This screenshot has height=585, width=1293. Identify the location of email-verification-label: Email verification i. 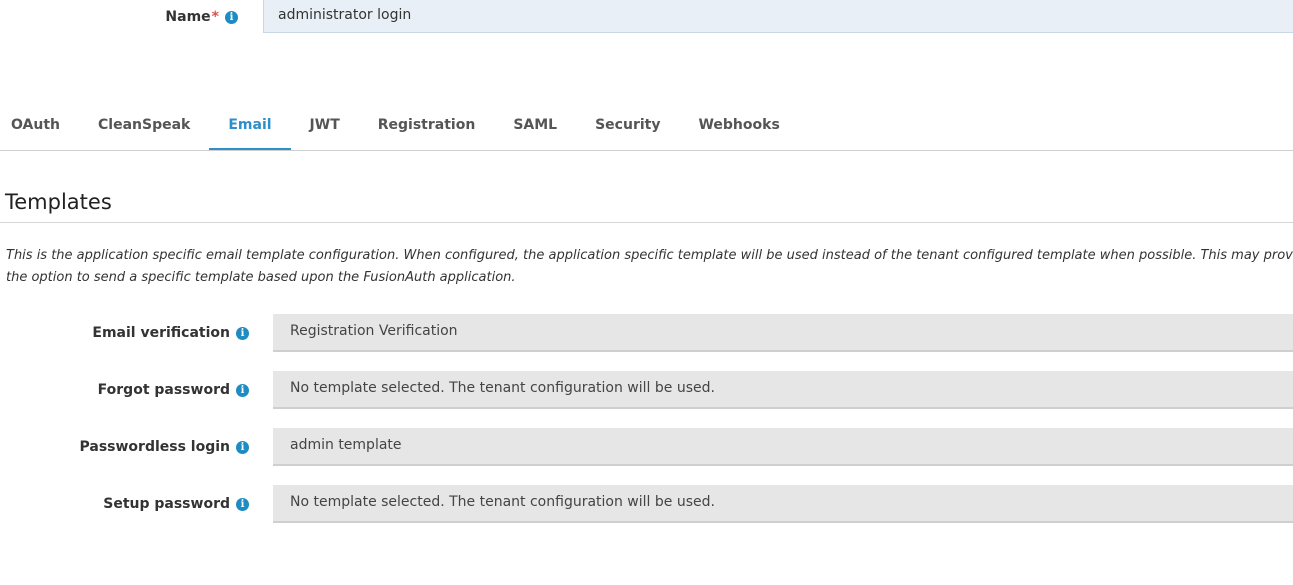
(170, 333).